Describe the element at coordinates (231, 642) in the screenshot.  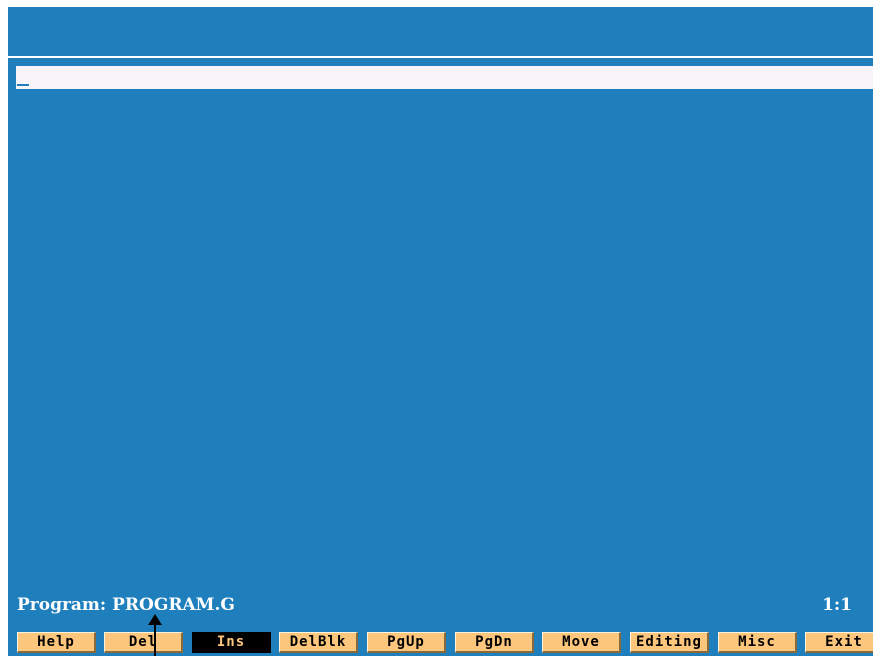
I see `insert-key: Ins` at that location.